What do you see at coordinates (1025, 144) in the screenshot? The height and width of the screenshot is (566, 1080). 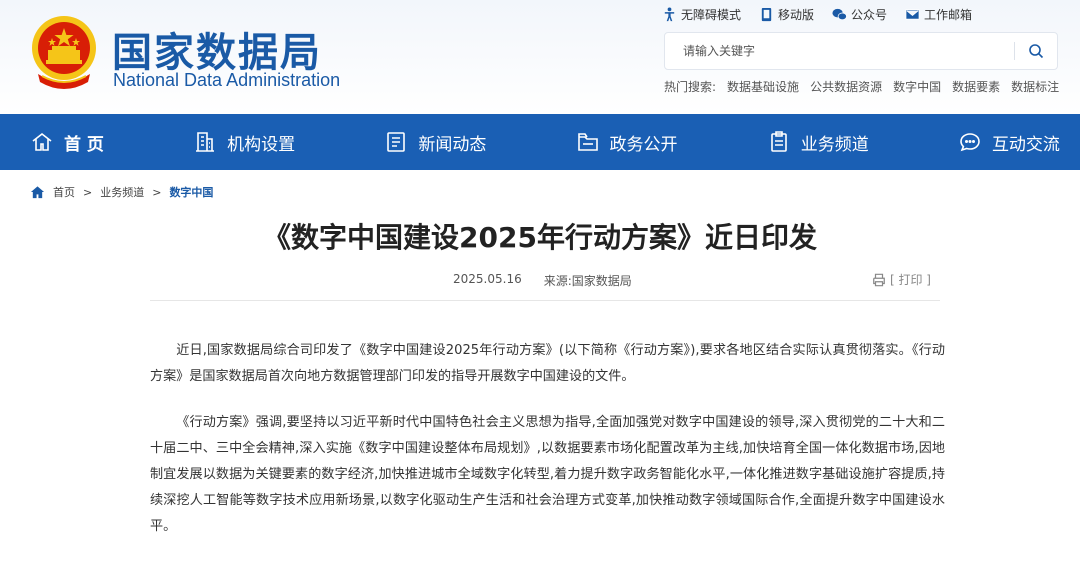 I see `nav-label: 互动交流` at bounding box center [1025, 144].